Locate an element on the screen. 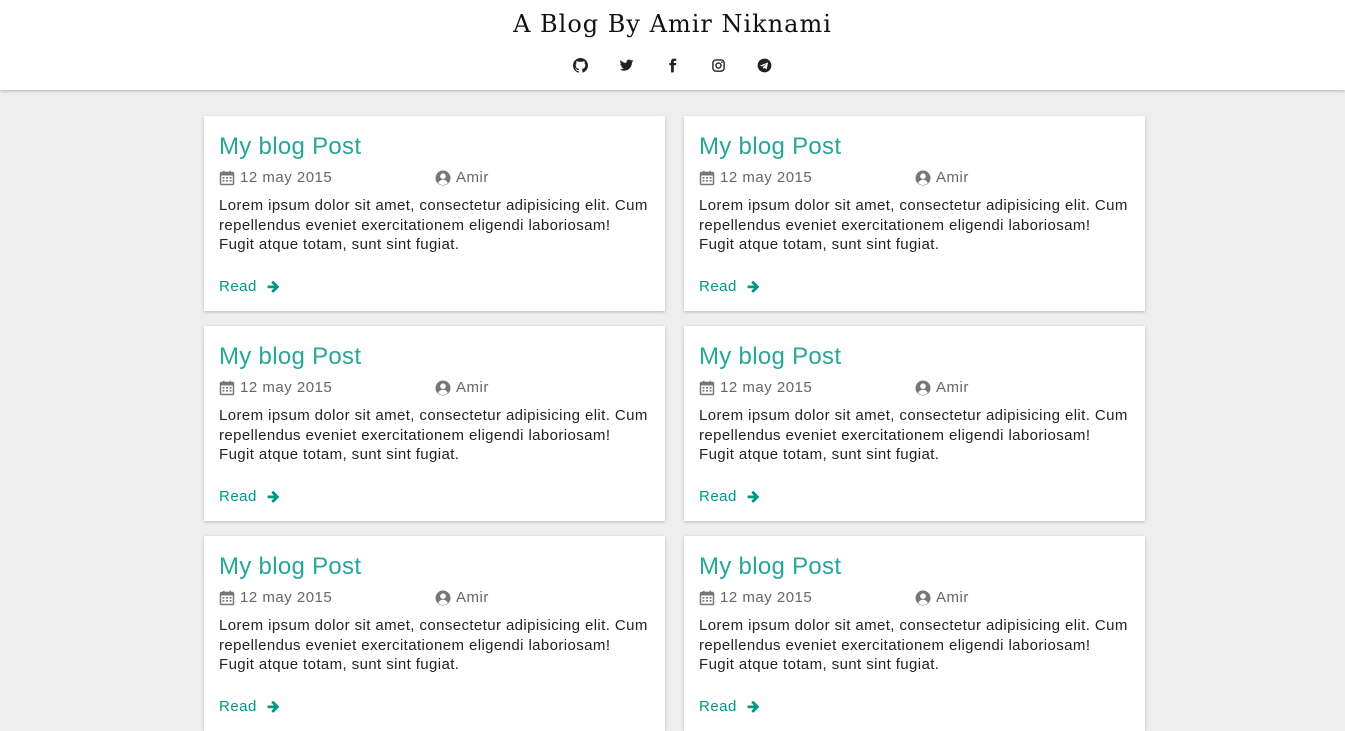  instagram-link is located at coordinates (719, 65).